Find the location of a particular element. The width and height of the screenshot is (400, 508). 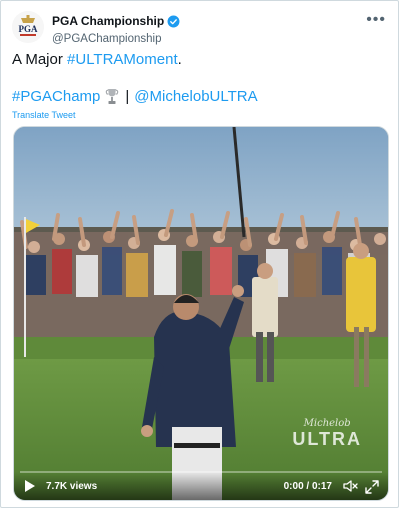

tweet-text-line-2: #PGAChamp | @MichelobULTRA is located at coordinates (135, 96).